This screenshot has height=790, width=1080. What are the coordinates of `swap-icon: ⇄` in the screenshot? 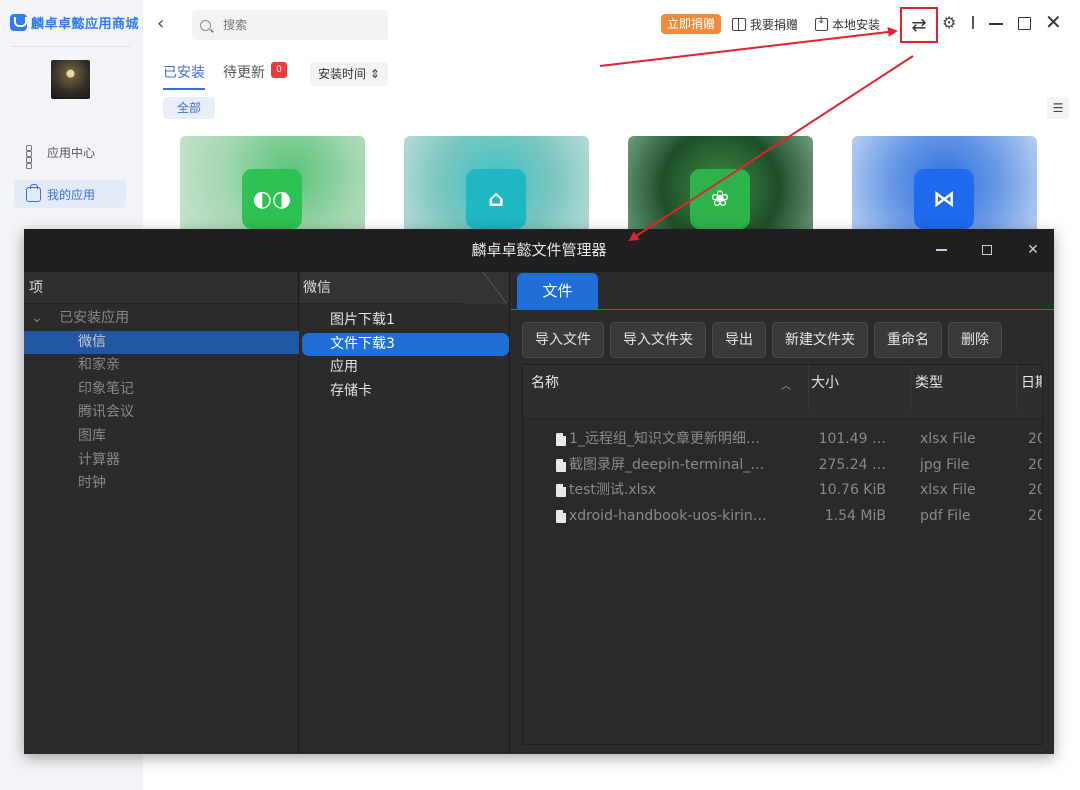 It's located at (919, 25).